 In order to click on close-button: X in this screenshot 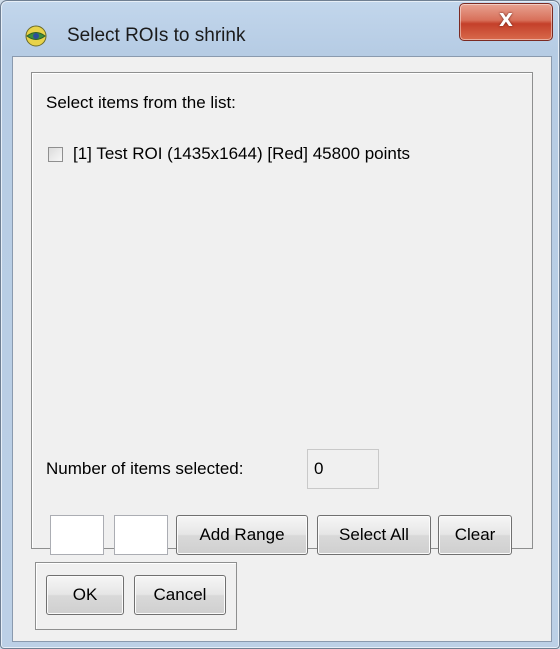, I will do `click(506, 22)`.